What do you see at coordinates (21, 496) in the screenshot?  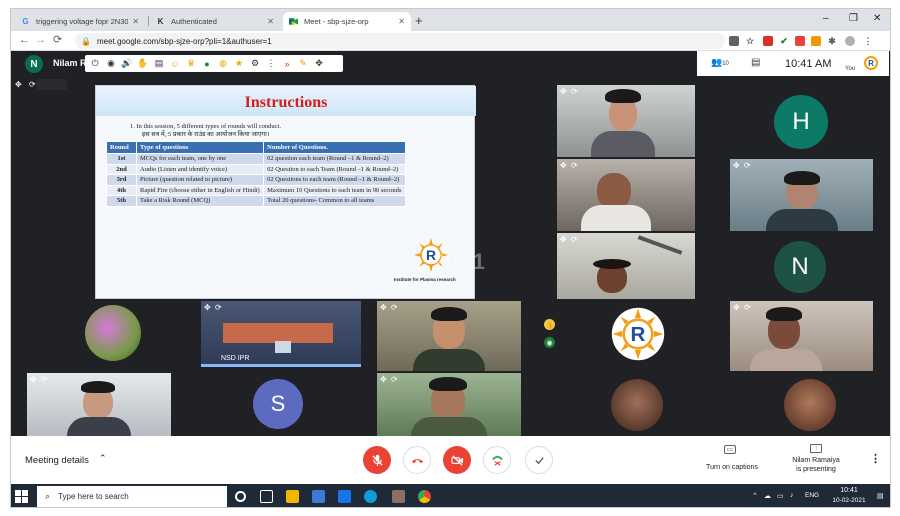 I see `windows-start-icon` at bounding box center [21, 496].